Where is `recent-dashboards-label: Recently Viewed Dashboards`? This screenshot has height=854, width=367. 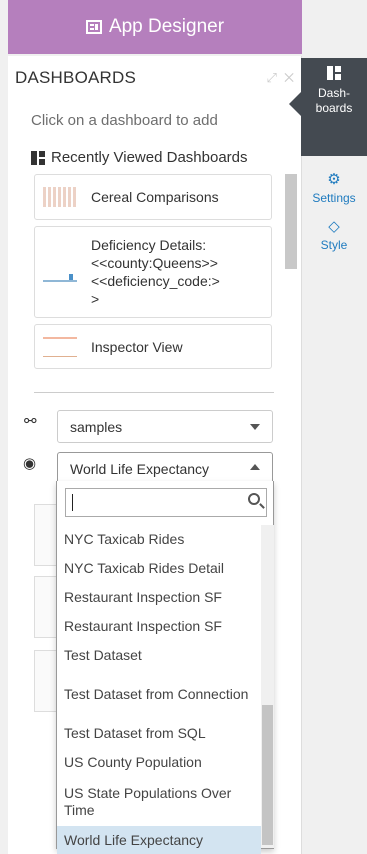
recent-dashboards-label: Recently Viewed Dashboards is located at coordinates (149, 157).